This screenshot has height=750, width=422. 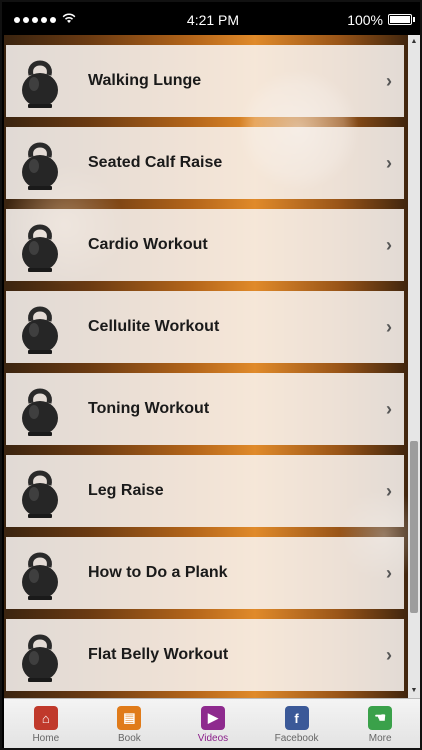 I want to click on tab-more: ☚ More, so click(x=379, y=723).